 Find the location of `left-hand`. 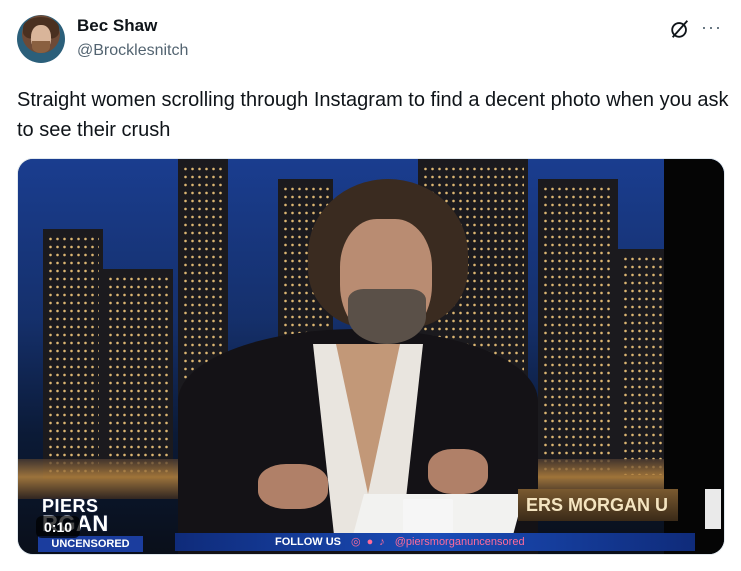

left-hand is located at coordinates (293, 486).